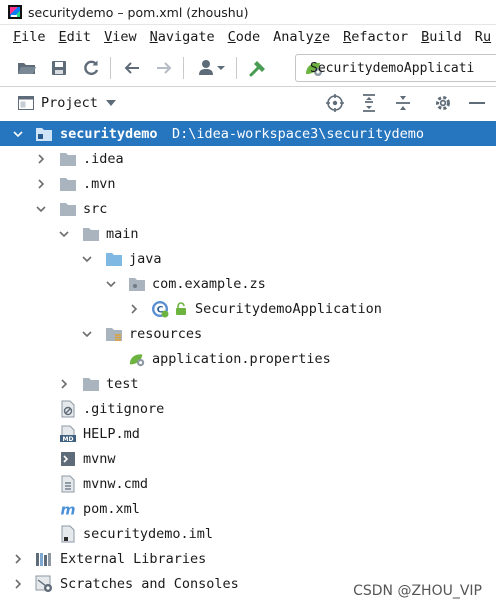 The image size is (496, 609). I want to click on project-panel-header: Project, so click(248, 103).